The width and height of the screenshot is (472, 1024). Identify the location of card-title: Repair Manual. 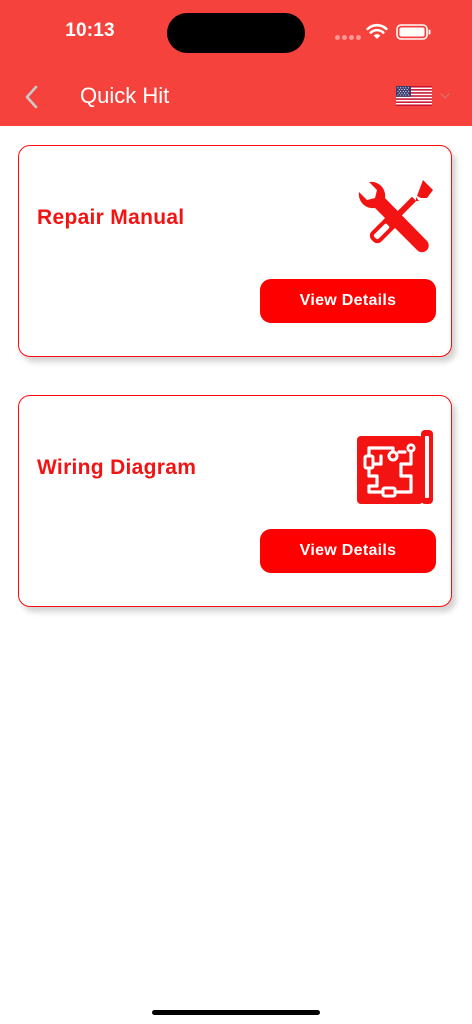
(111, 217).